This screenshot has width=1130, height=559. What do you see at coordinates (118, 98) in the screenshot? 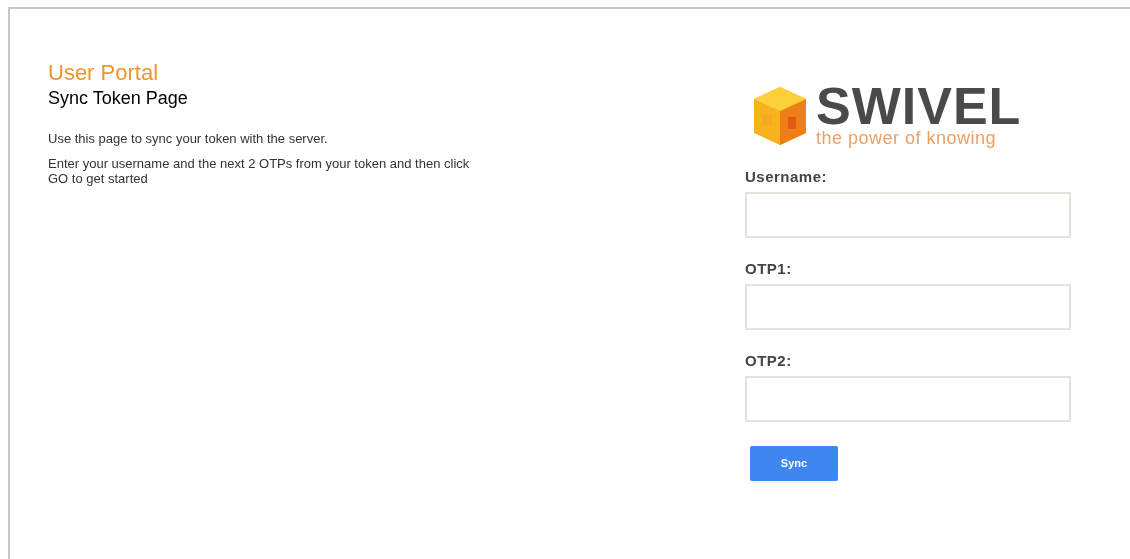
I see `page-title: Sync Token Page` at bounding box center [118, 98].